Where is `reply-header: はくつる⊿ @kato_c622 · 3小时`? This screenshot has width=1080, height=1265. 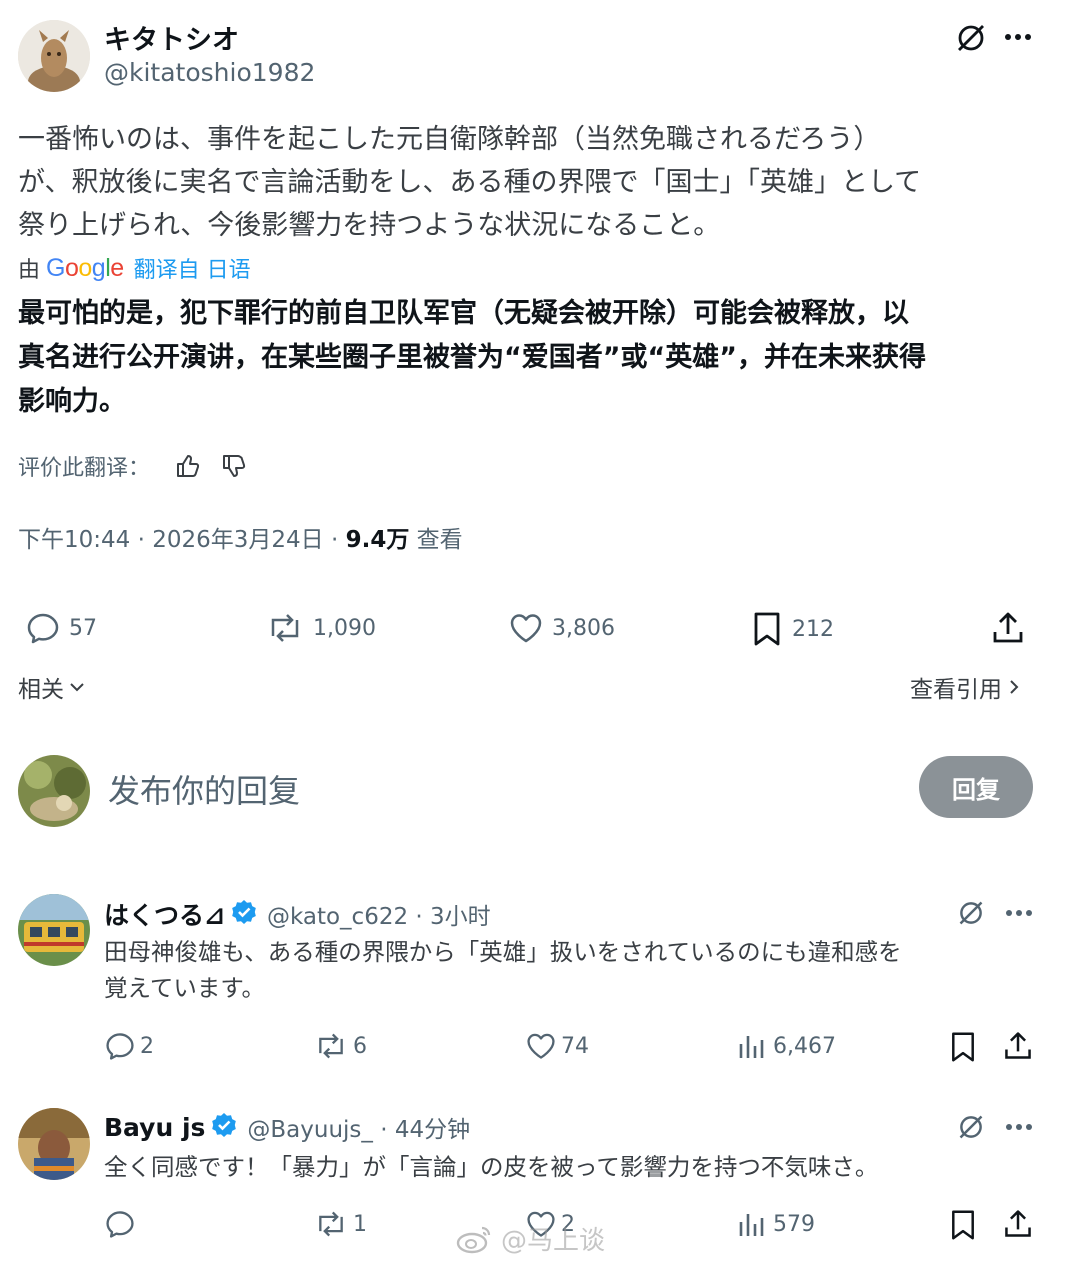
reply-header: はくつる⊿ @kato_c622 · 3小时 is located at coordinates (297, 914).